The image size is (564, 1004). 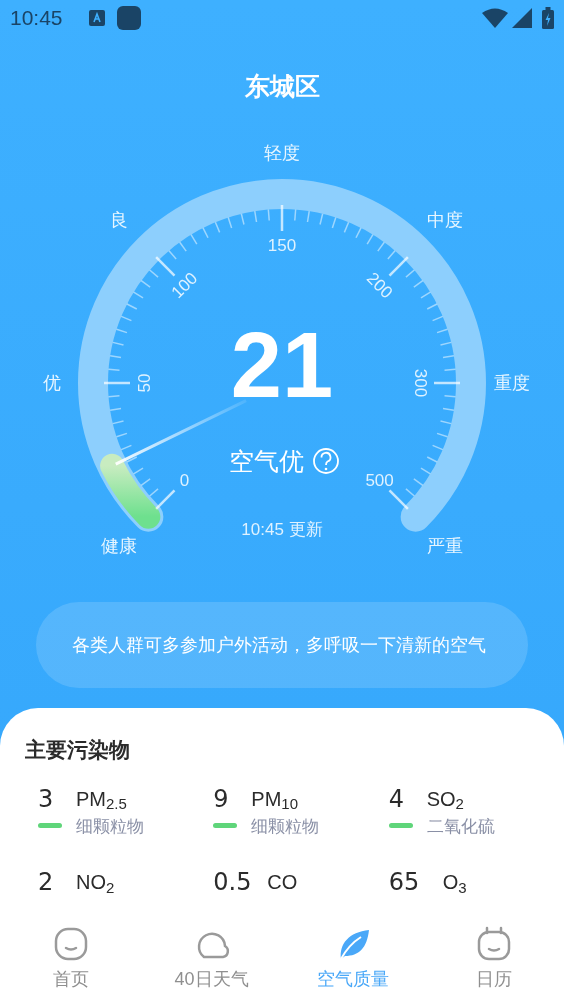 I want to click on scale-label: 500, so click(x=379, y=481).